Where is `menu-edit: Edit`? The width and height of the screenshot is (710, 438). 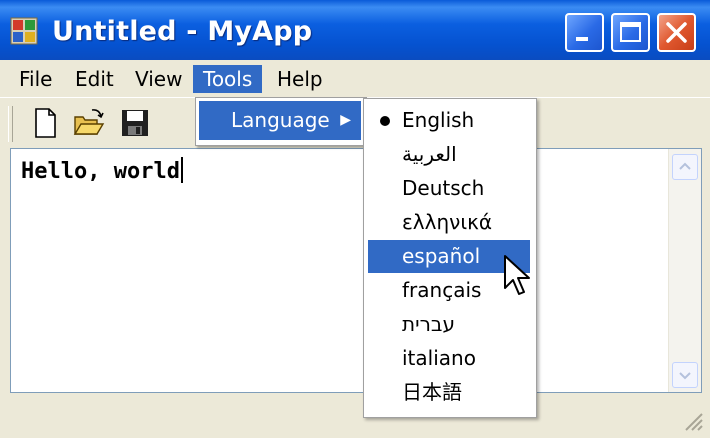 menu-edit: Edit is located at coordinates (94, 79).